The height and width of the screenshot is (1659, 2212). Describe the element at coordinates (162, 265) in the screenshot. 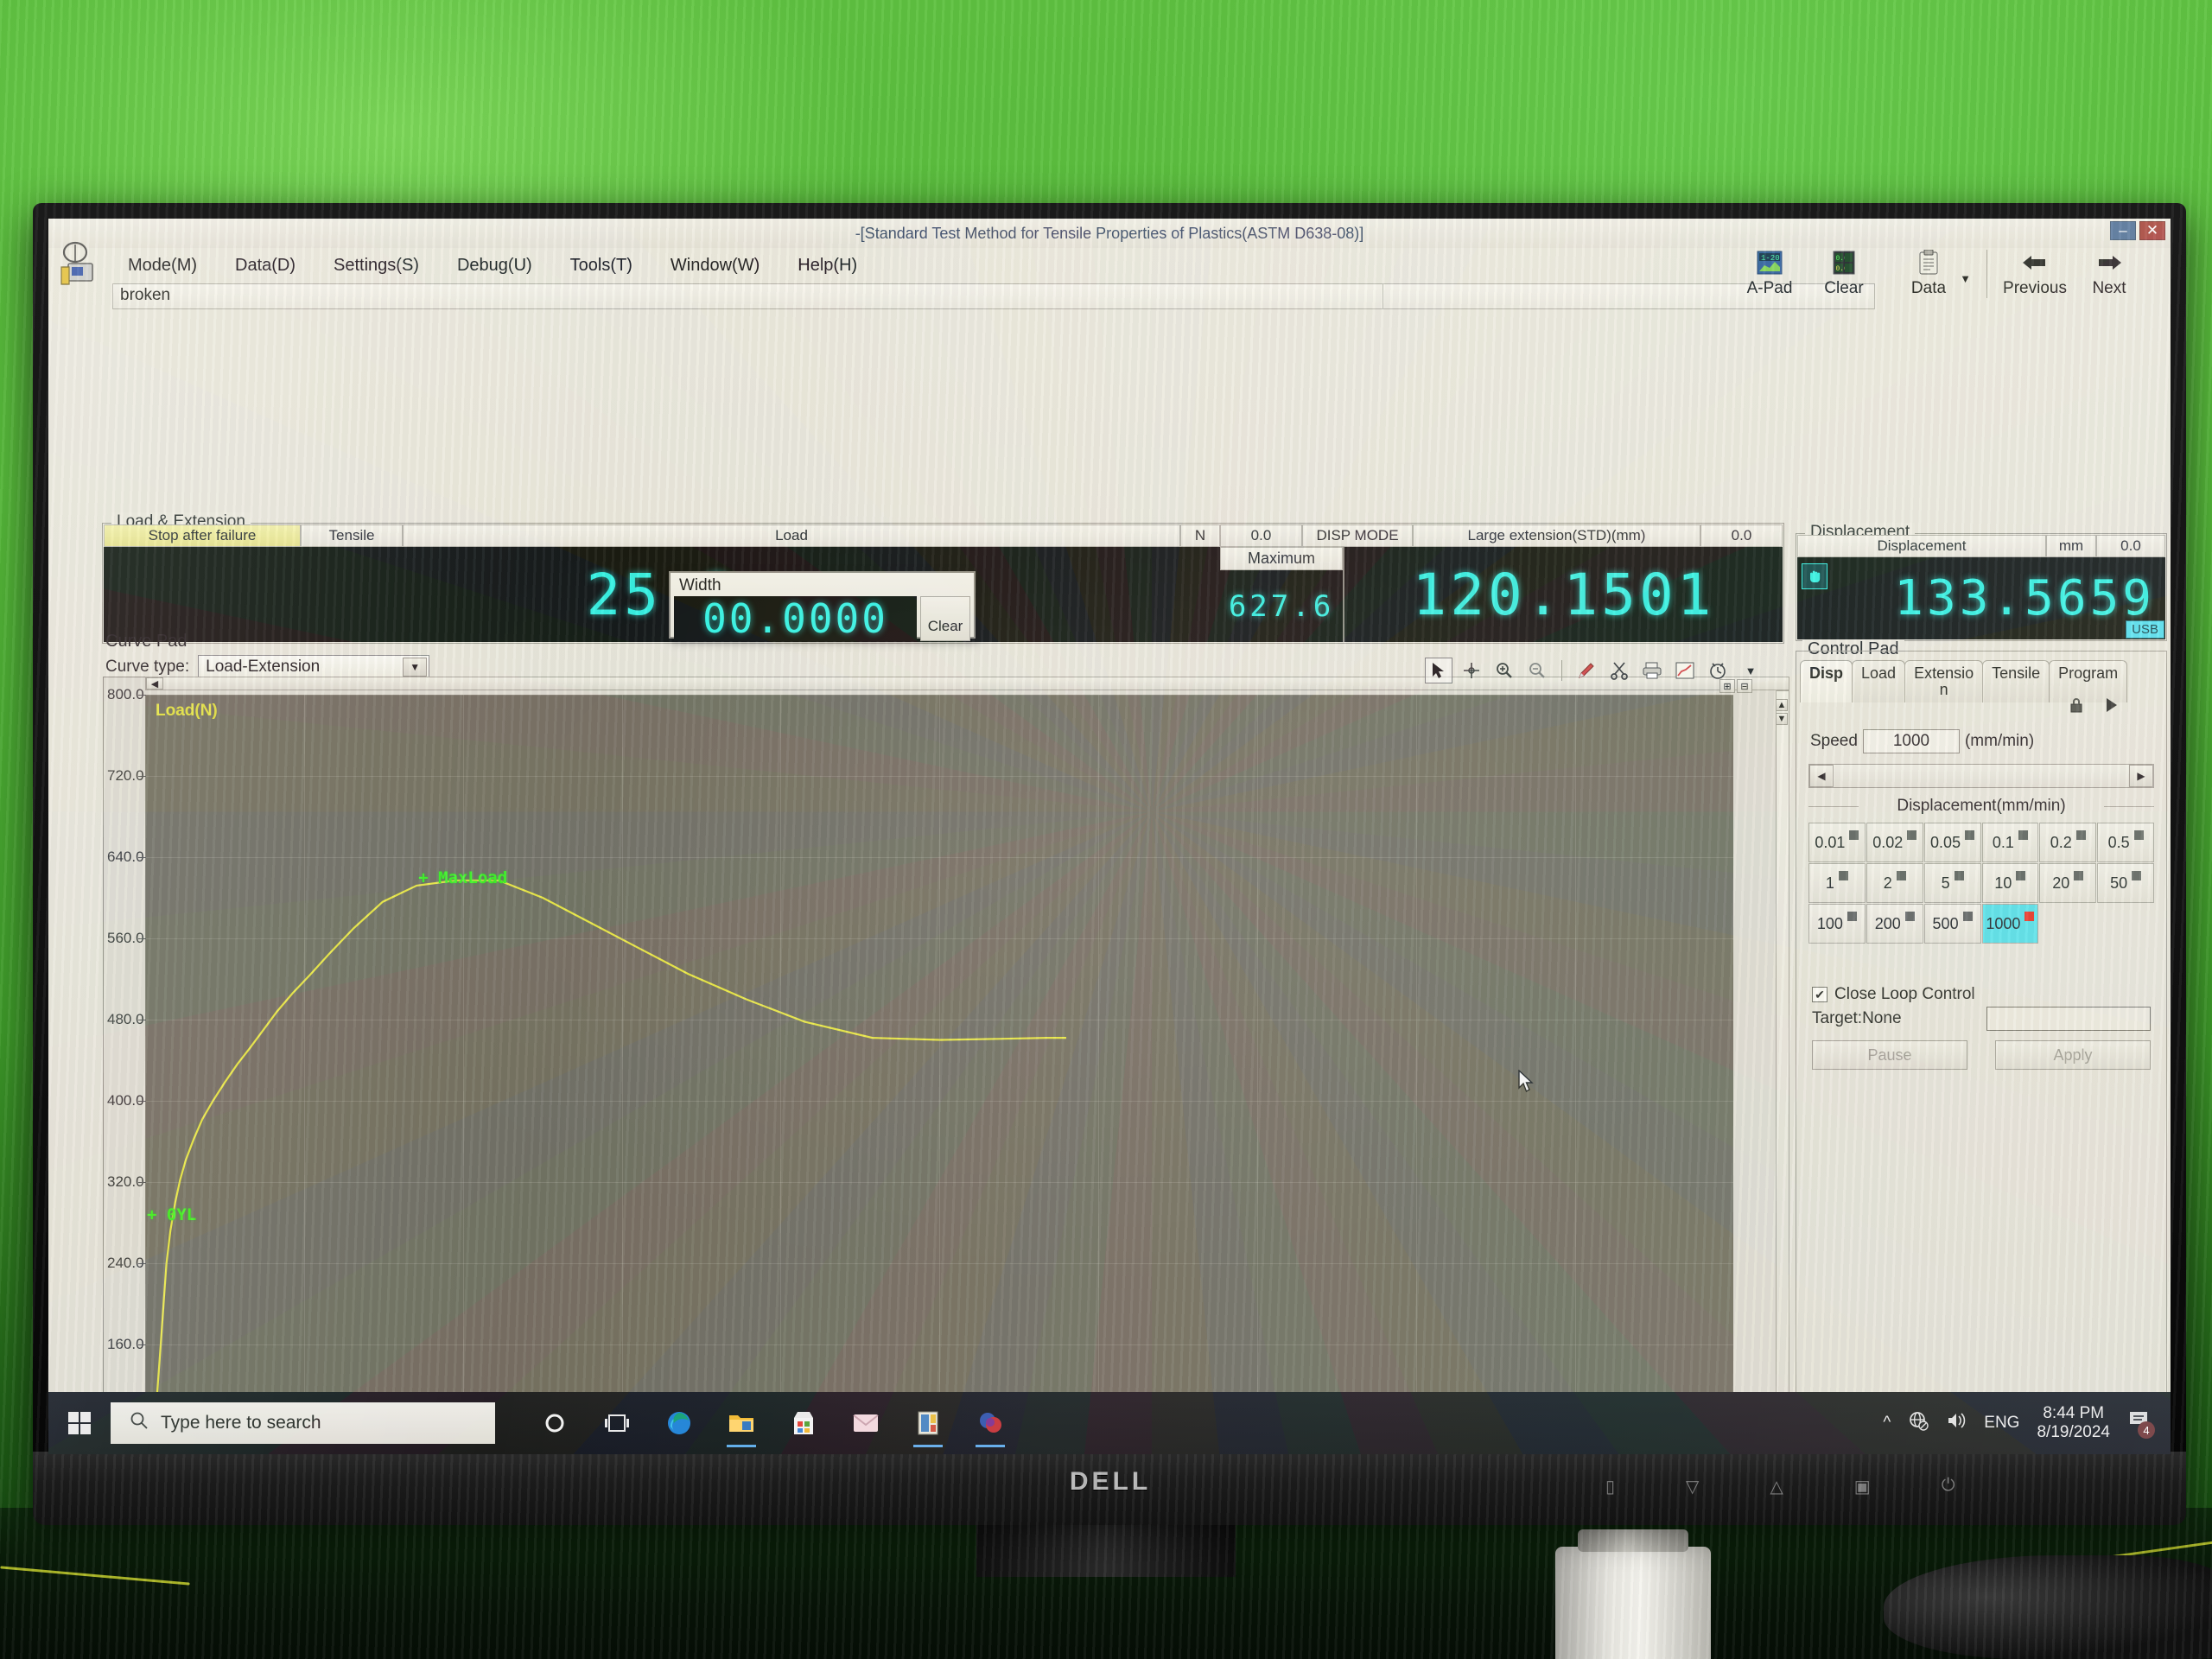

I see `menu-mode: Mode(M)` at that location.